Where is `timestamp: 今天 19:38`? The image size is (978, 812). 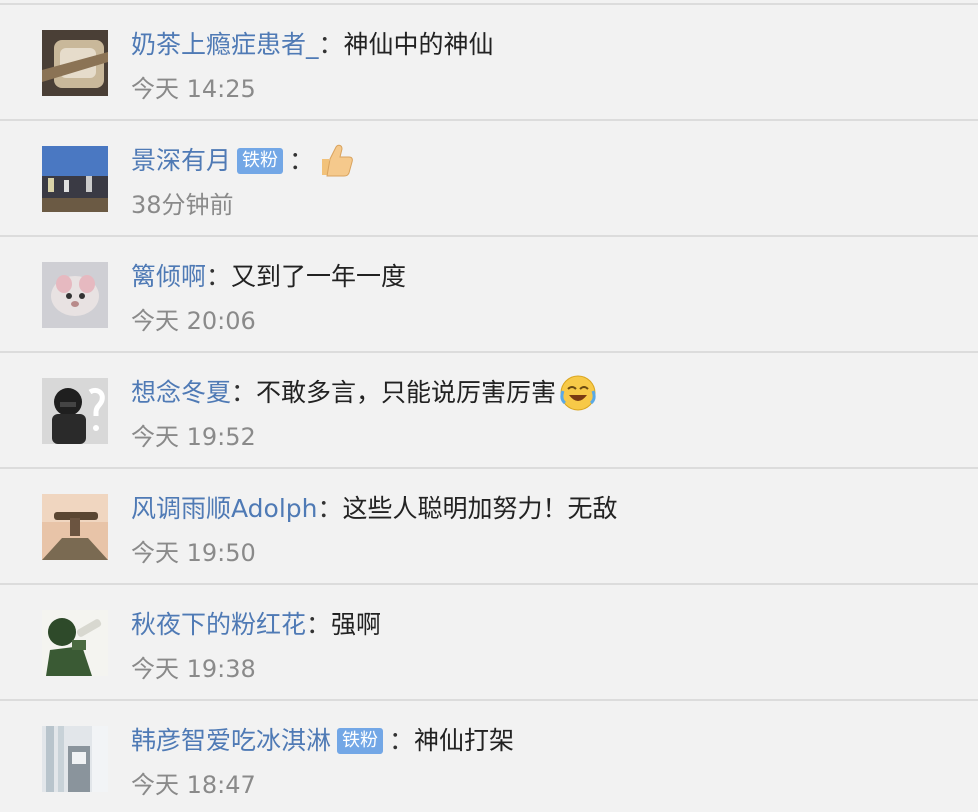
timestamp: 今天 19:38 is located at coordinates (193, 669).